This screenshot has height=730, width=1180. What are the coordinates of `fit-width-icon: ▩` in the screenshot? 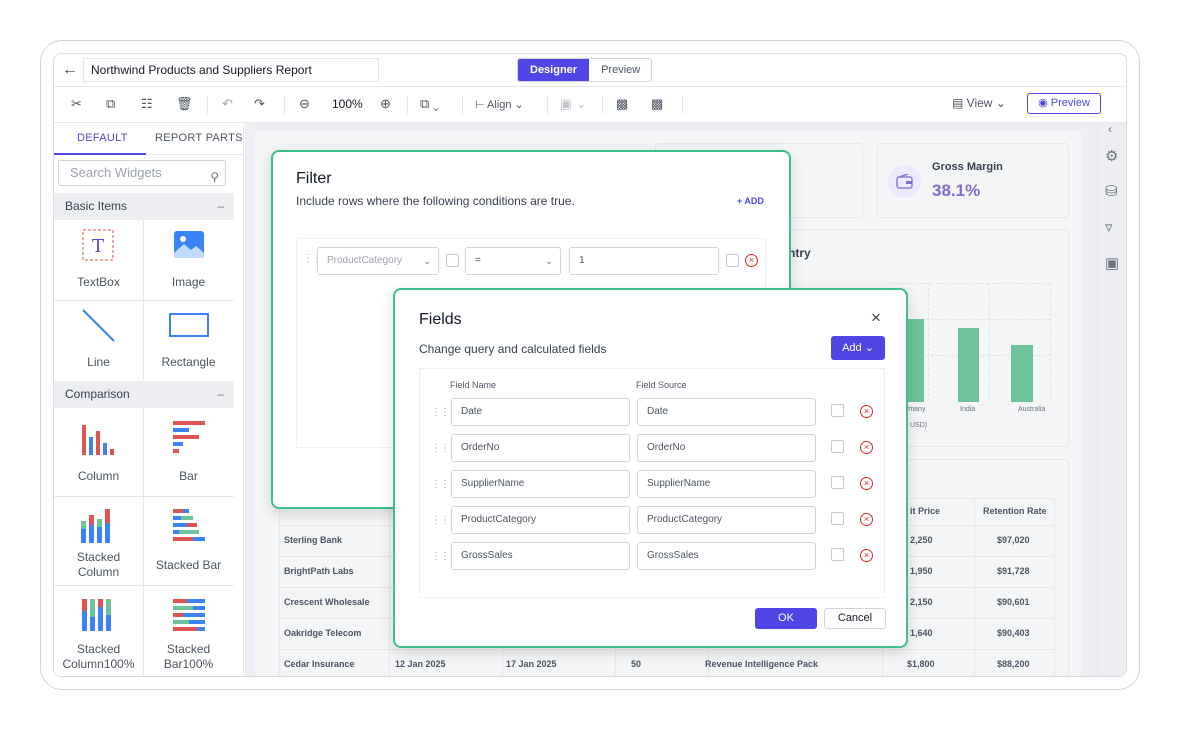 It's located at (622, 104).